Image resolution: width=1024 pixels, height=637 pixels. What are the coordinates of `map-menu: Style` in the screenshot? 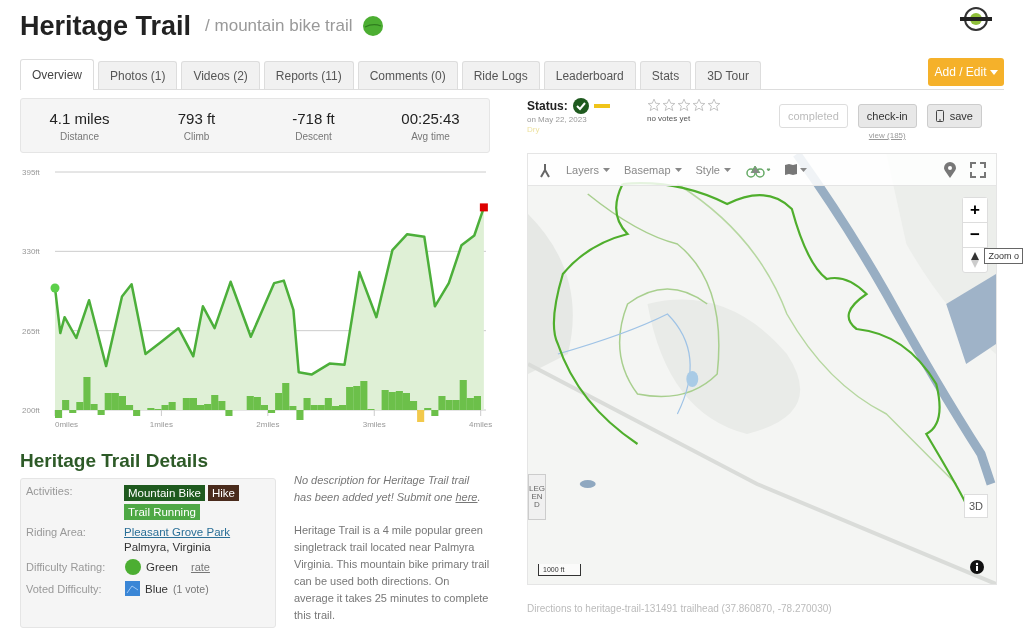 It's located at (713, 169).